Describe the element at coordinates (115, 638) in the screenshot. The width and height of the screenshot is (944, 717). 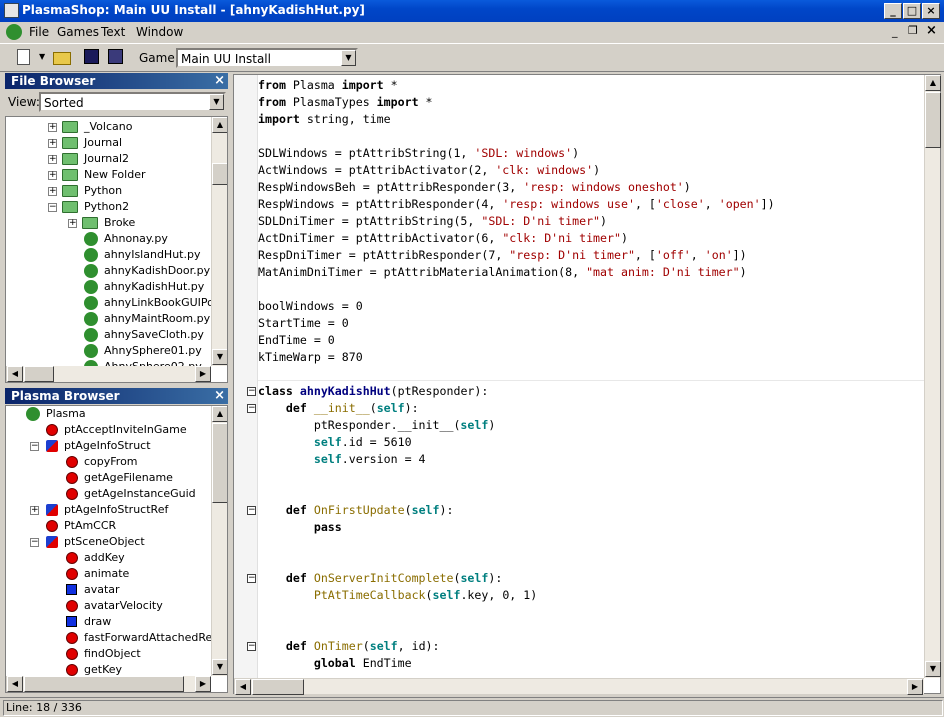
I see `tree-item: fastForwardAttachedResp` at that location.